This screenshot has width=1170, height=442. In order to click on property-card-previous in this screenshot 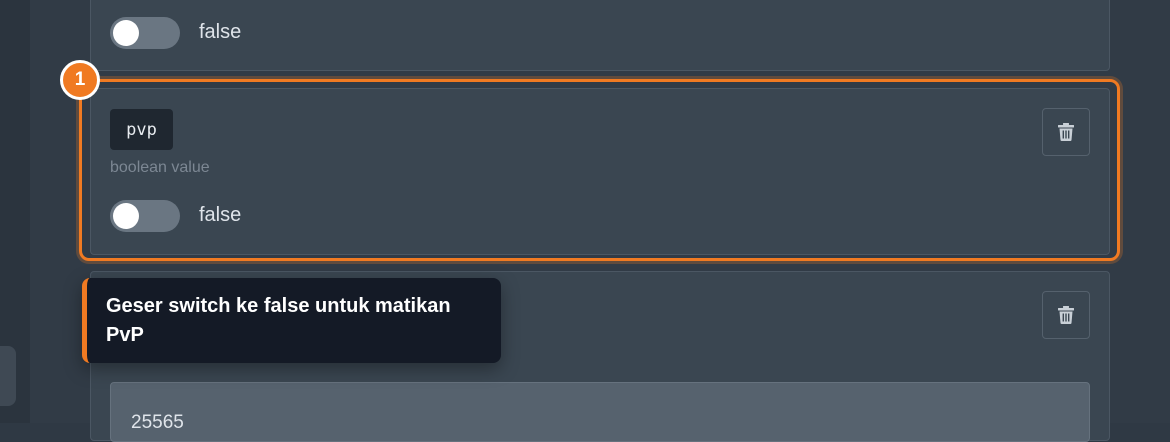, I will do `click(600, 35)`.